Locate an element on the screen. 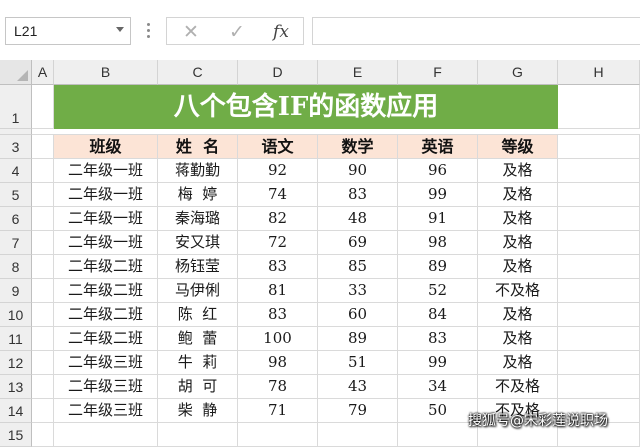 This screenshot has height=447, width=640. formula-input is located at coordinates (476, 31).